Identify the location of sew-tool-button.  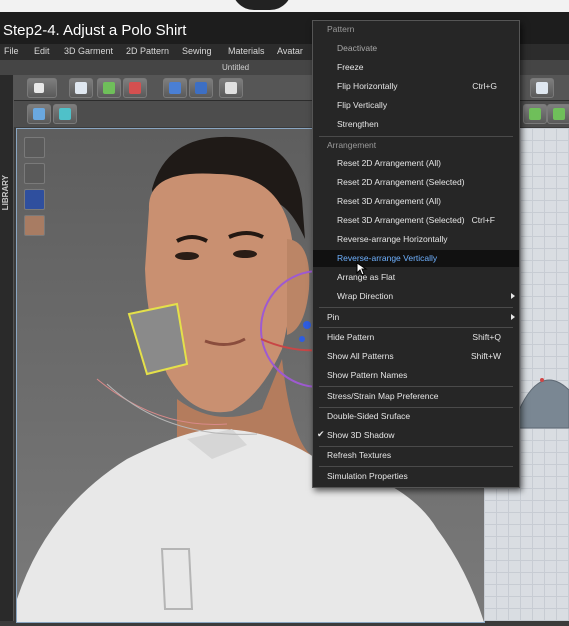
(135, 88).